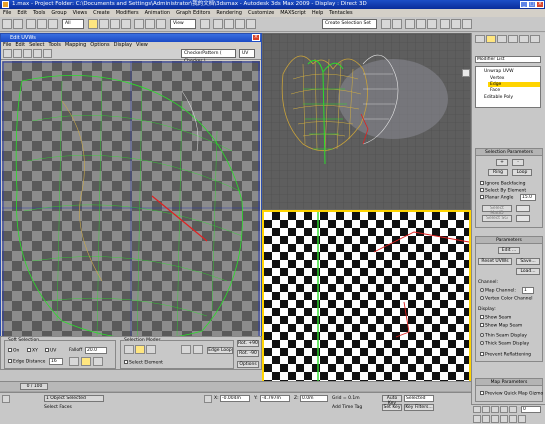 The height and width of the screenshot is (424, 545). What do you see at coordinates (497, 210) in the screenshot?
I see `select-matid-button: Select MatID` at bounding box center [497, 210].